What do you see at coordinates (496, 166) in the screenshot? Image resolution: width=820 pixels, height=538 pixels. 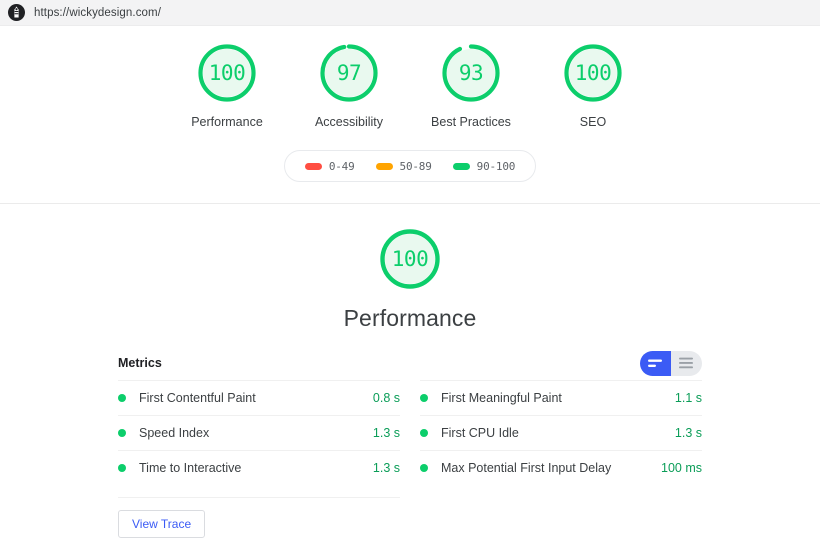 I see `legend-label-pass: 90-100` at bounding box center [496, 166].